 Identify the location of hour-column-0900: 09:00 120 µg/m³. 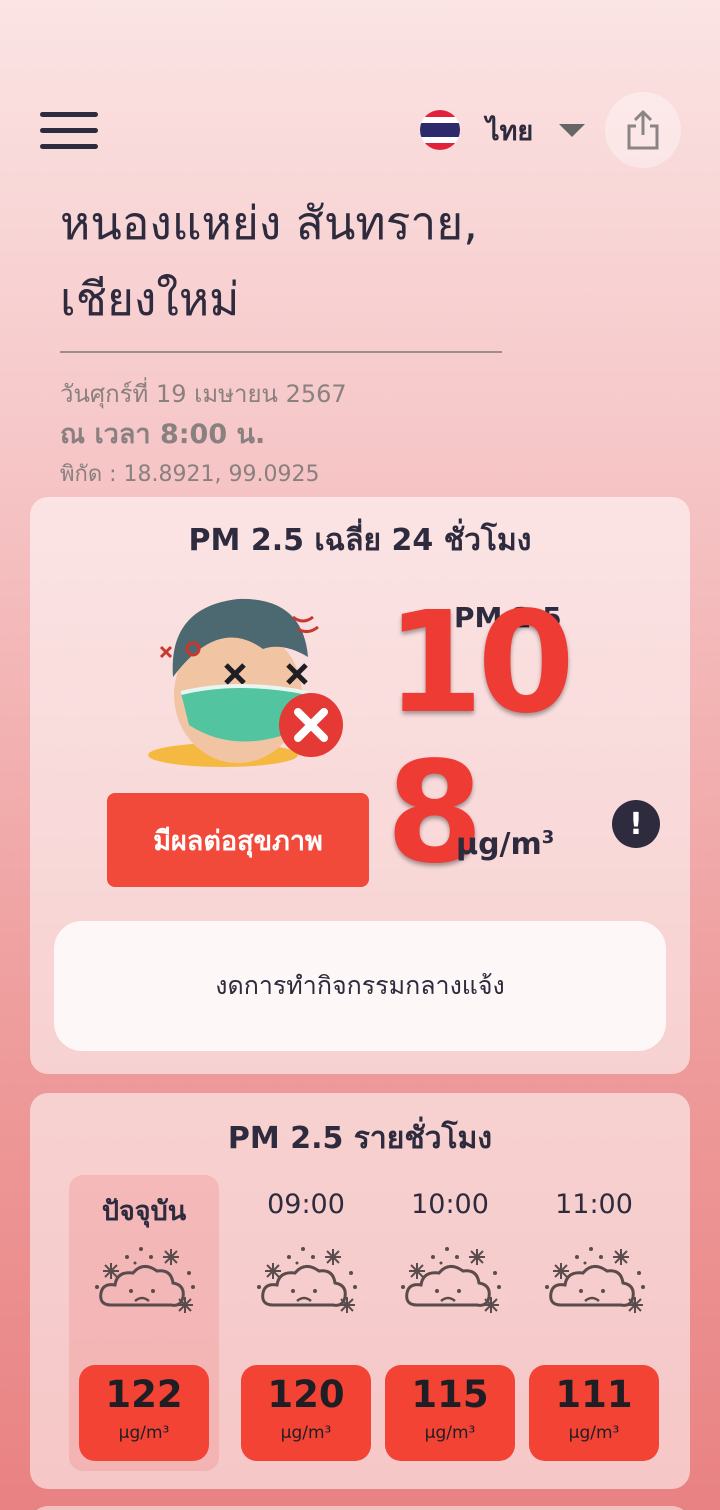
(306, 1323).